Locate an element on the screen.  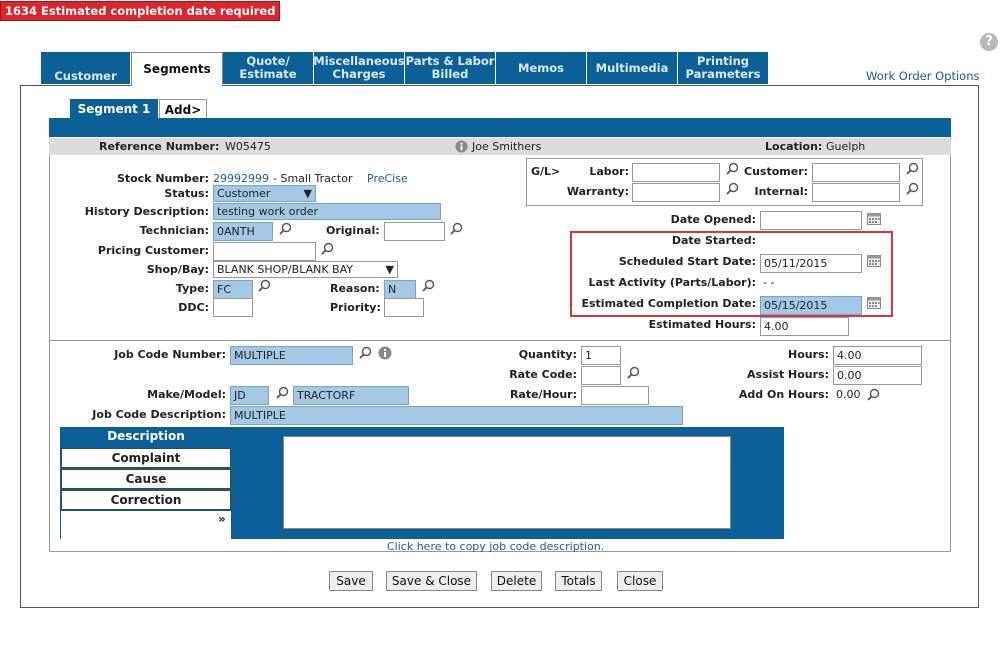
description-textarea is located at coordinates (507, 482).